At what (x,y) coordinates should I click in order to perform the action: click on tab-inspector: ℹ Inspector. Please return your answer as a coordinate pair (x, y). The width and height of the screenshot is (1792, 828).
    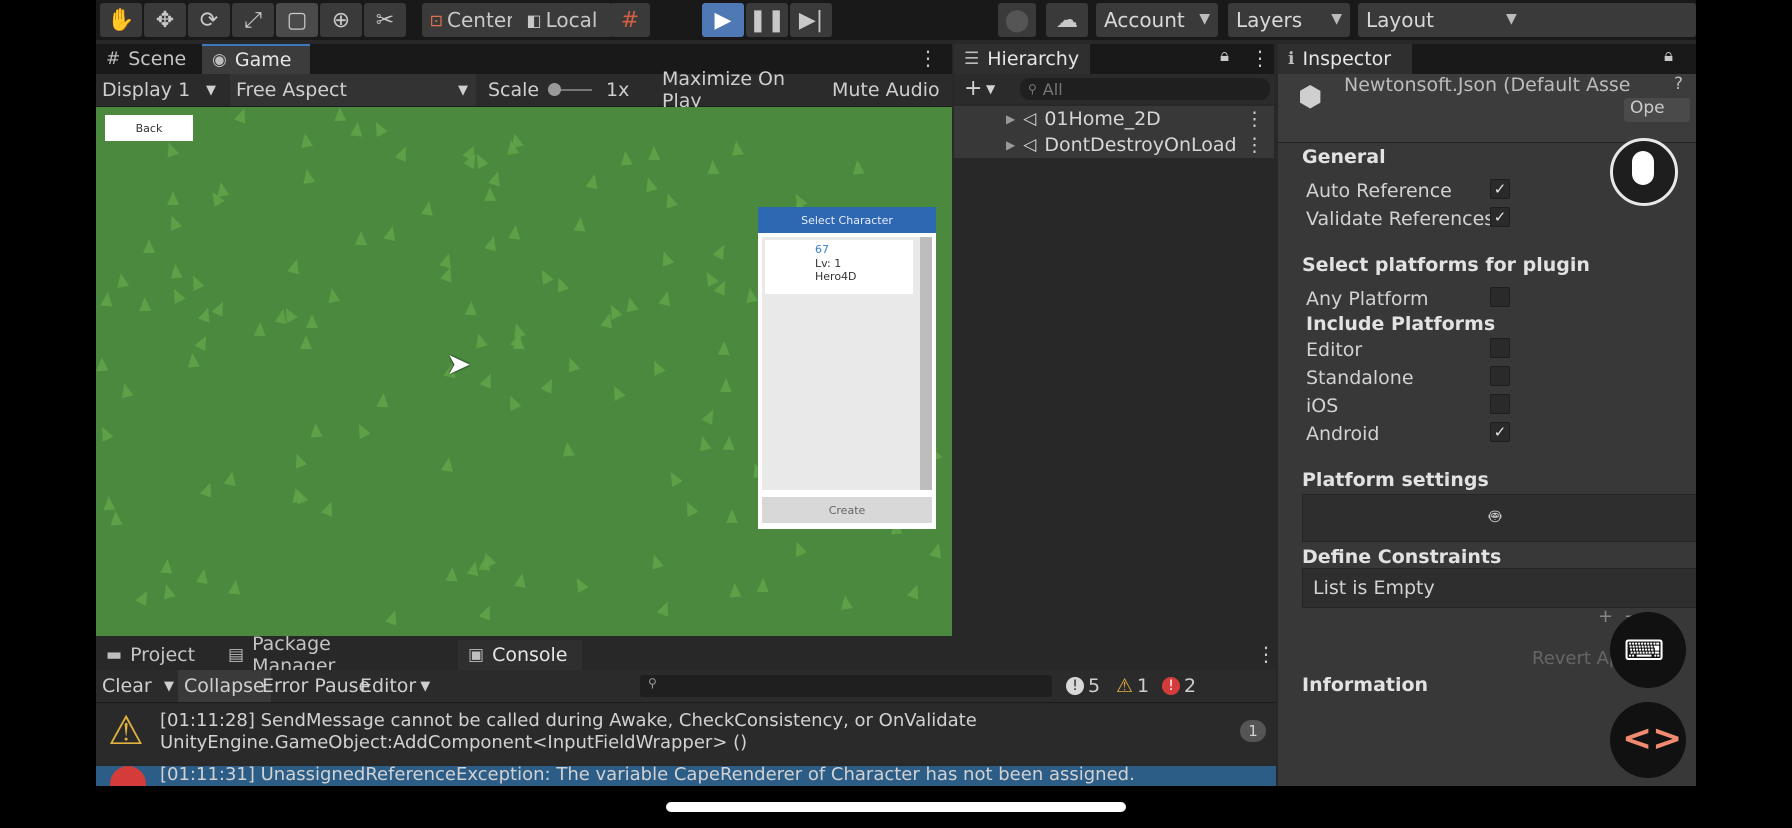
    Looking at the image, I should click on (1345, 59).